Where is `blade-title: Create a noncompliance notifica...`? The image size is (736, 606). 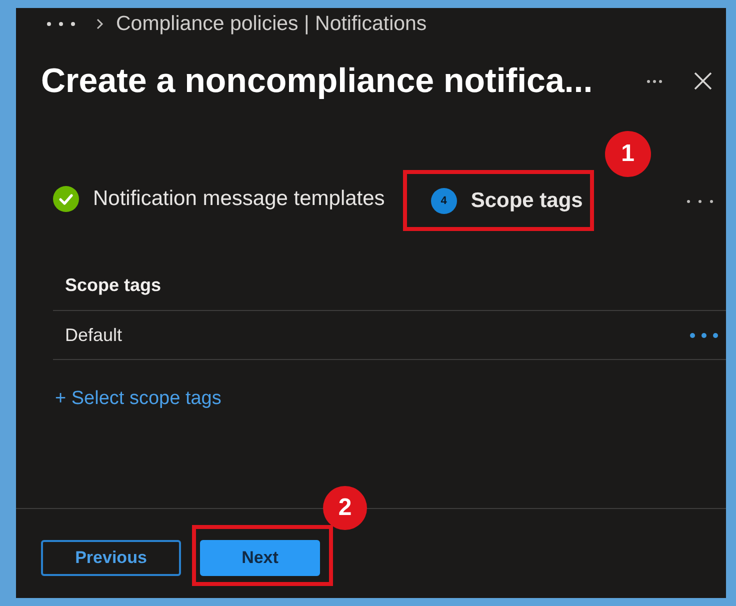 blade-title: Create a noncompliance notifica... is located at coordinates (317, 81).